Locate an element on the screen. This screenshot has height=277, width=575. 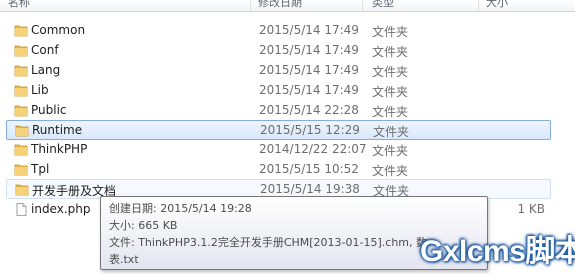
column-header-name: 名称 is located at coordinates (38, 6).